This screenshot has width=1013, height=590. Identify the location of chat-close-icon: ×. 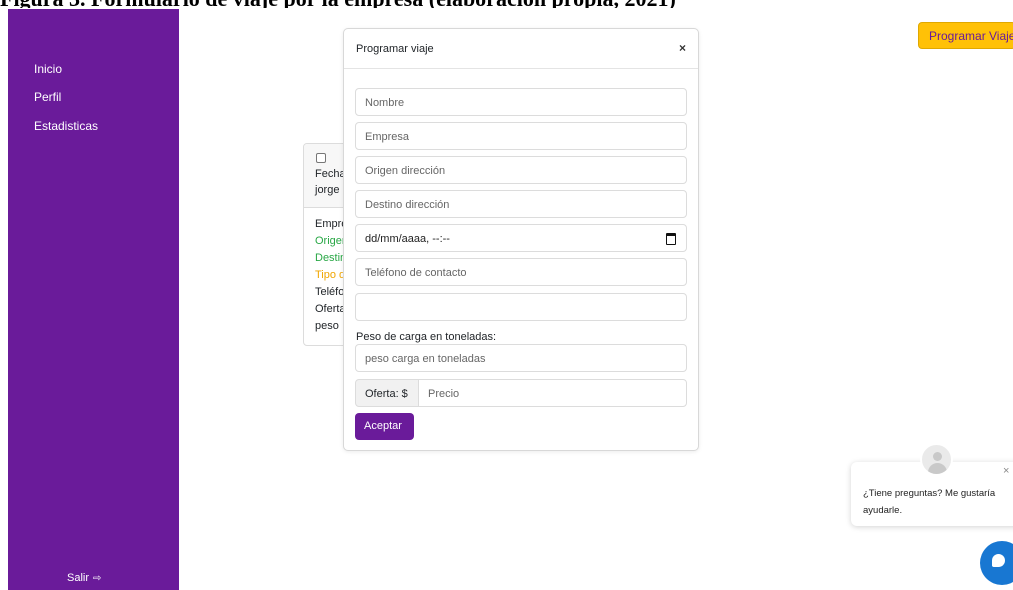
(1006, 471).